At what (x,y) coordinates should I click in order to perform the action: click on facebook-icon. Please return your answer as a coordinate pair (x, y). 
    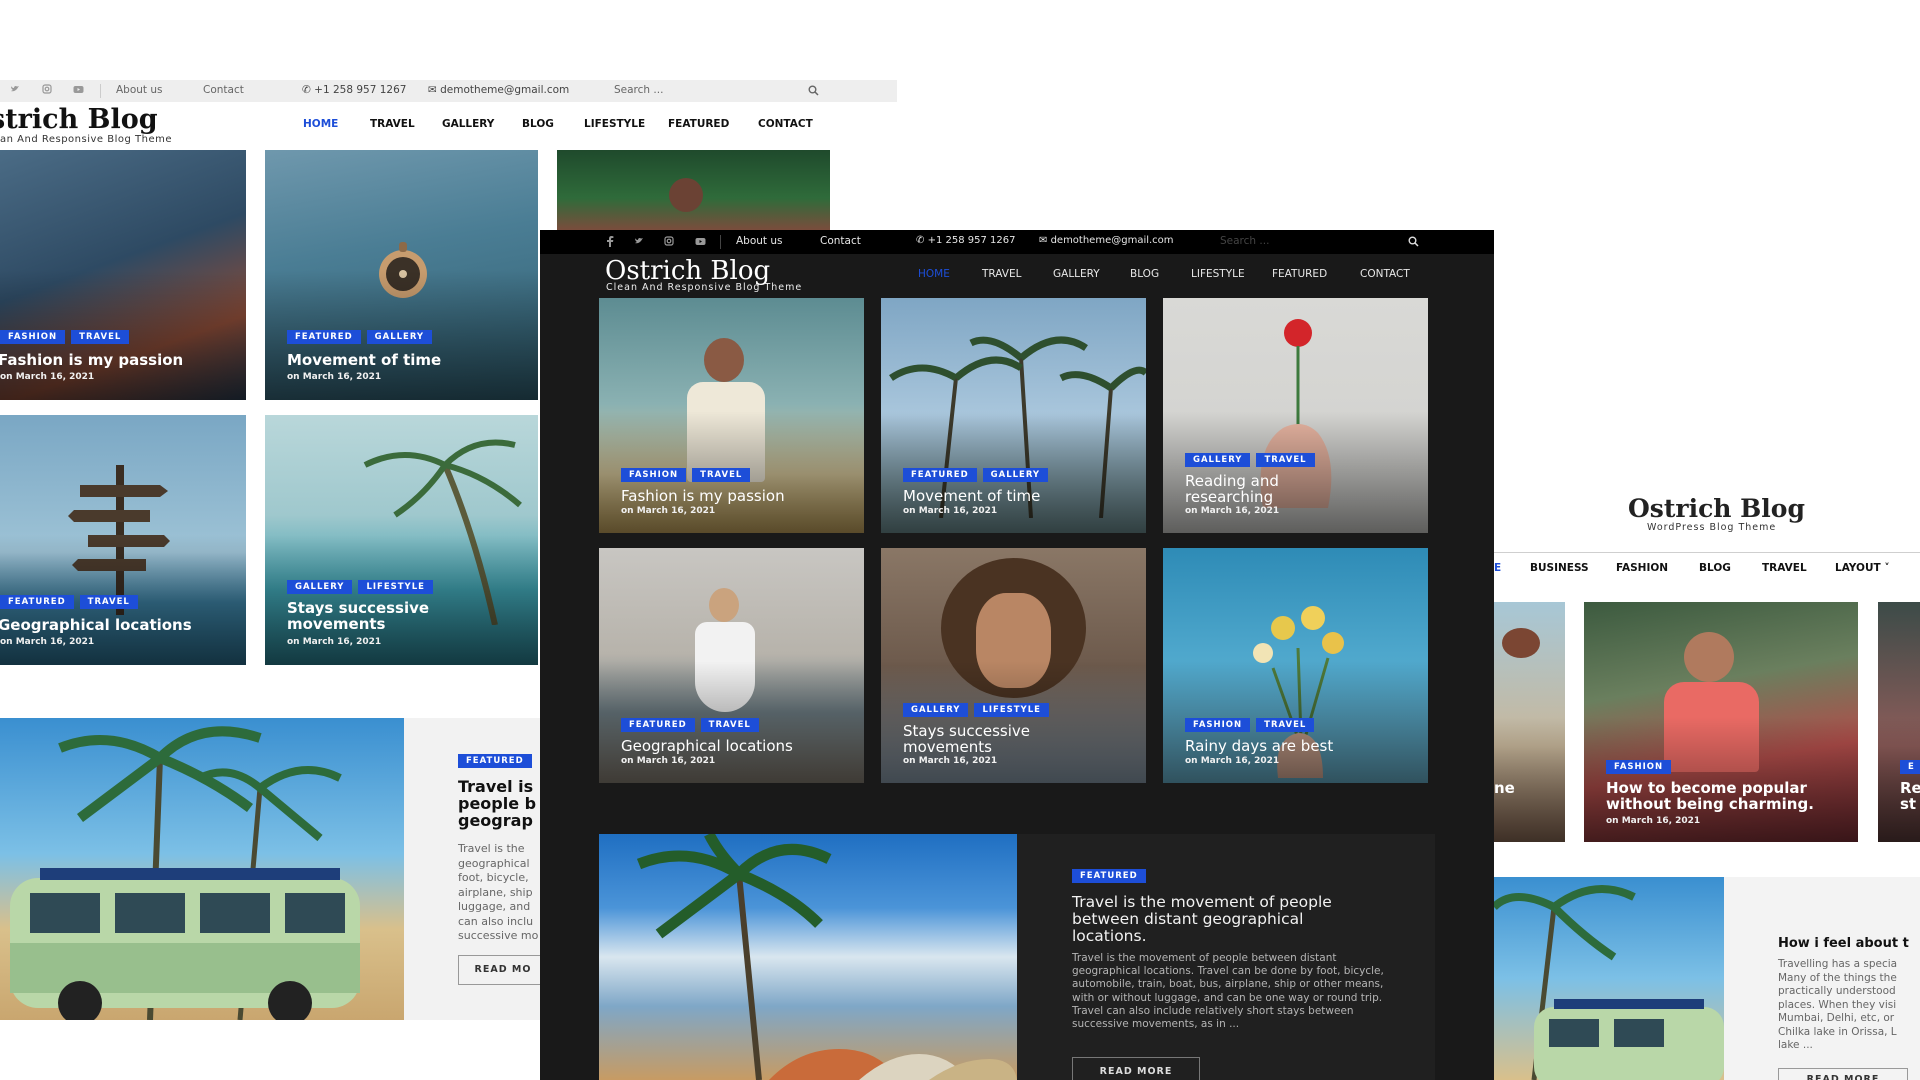
    Looking at the image, I should click on (610, 241).